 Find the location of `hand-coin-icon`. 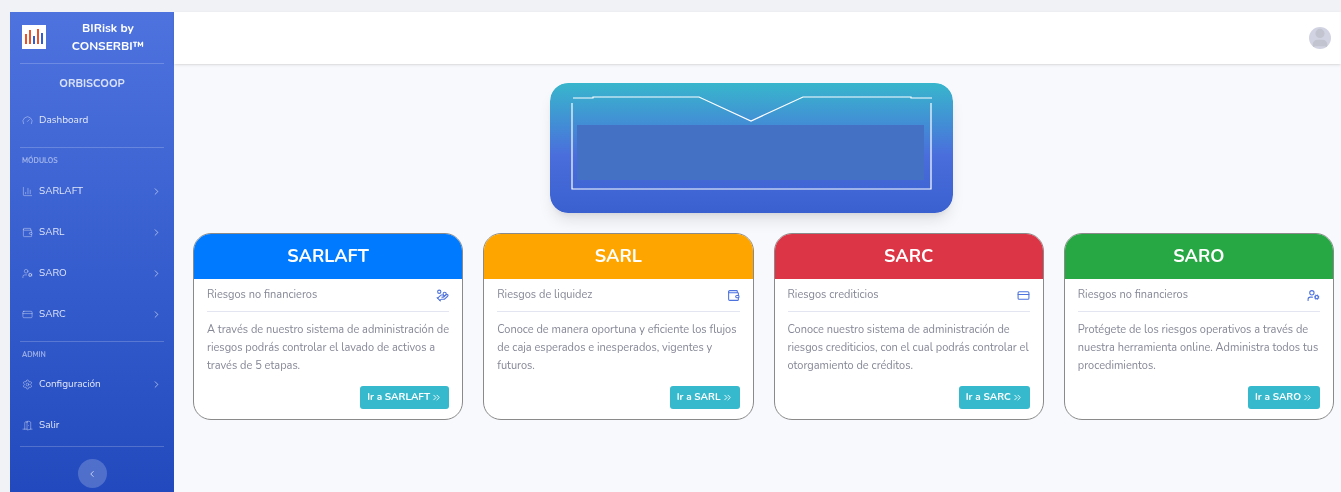

hand-coin-icon is located at coordinates (443, 295).